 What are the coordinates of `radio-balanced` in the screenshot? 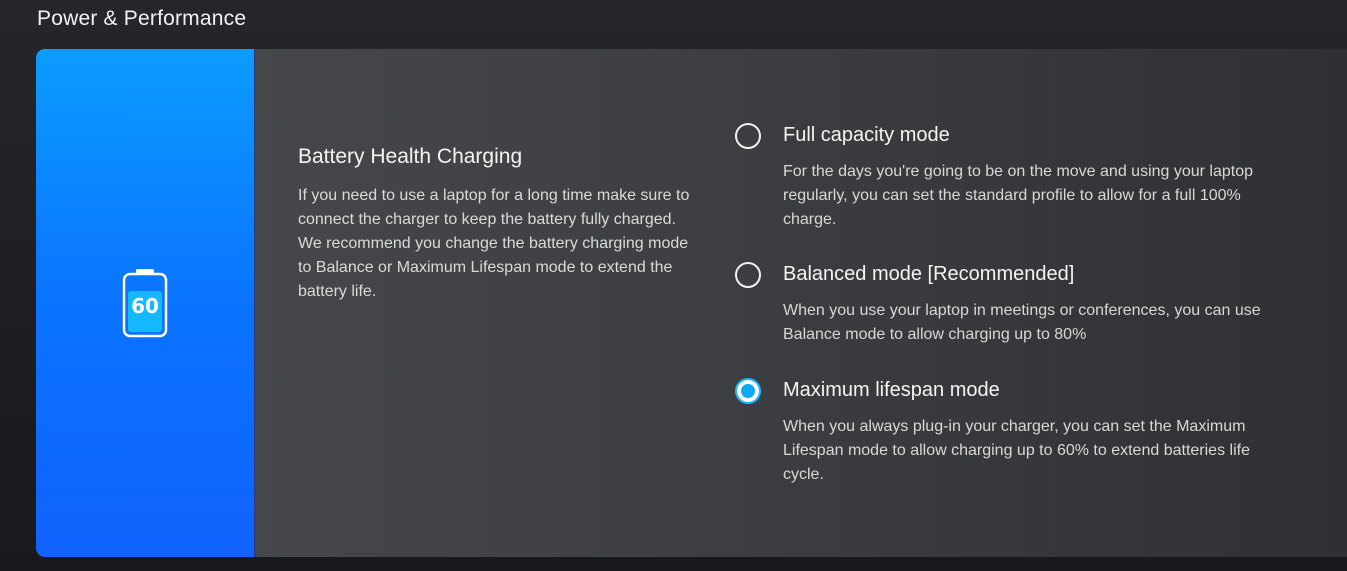 It's located at (748, 275).